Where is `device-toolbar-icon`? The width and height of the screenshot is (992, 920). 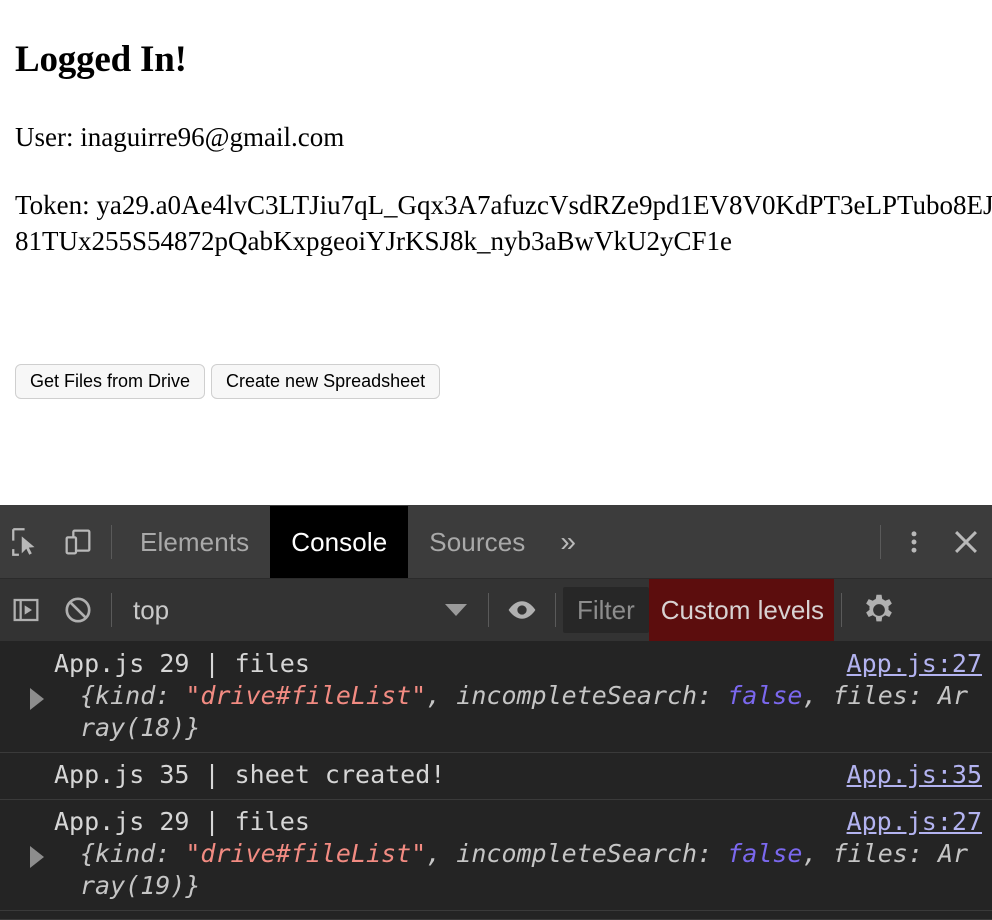 device-toolbar-icon is located at coordinates (78, 542).